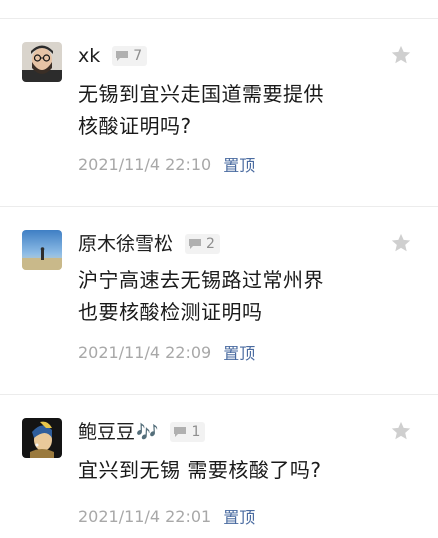  I want to click on comment-line: 沪宁高速去无锡路过常州界, so click(201, 280).